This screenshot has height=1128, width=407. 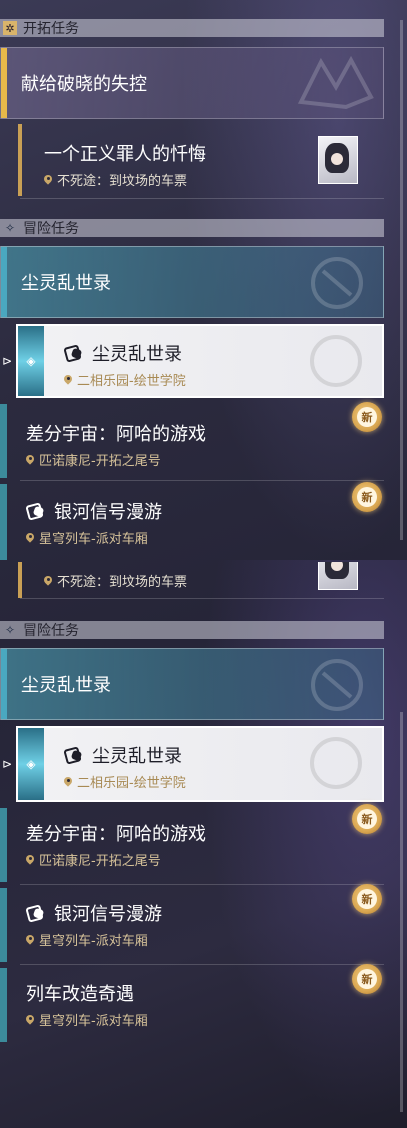 What do you see at coordinates (10, 228) in the screenshot?
I see `adventure-icon: ✧` at bounding box center [10, 228].